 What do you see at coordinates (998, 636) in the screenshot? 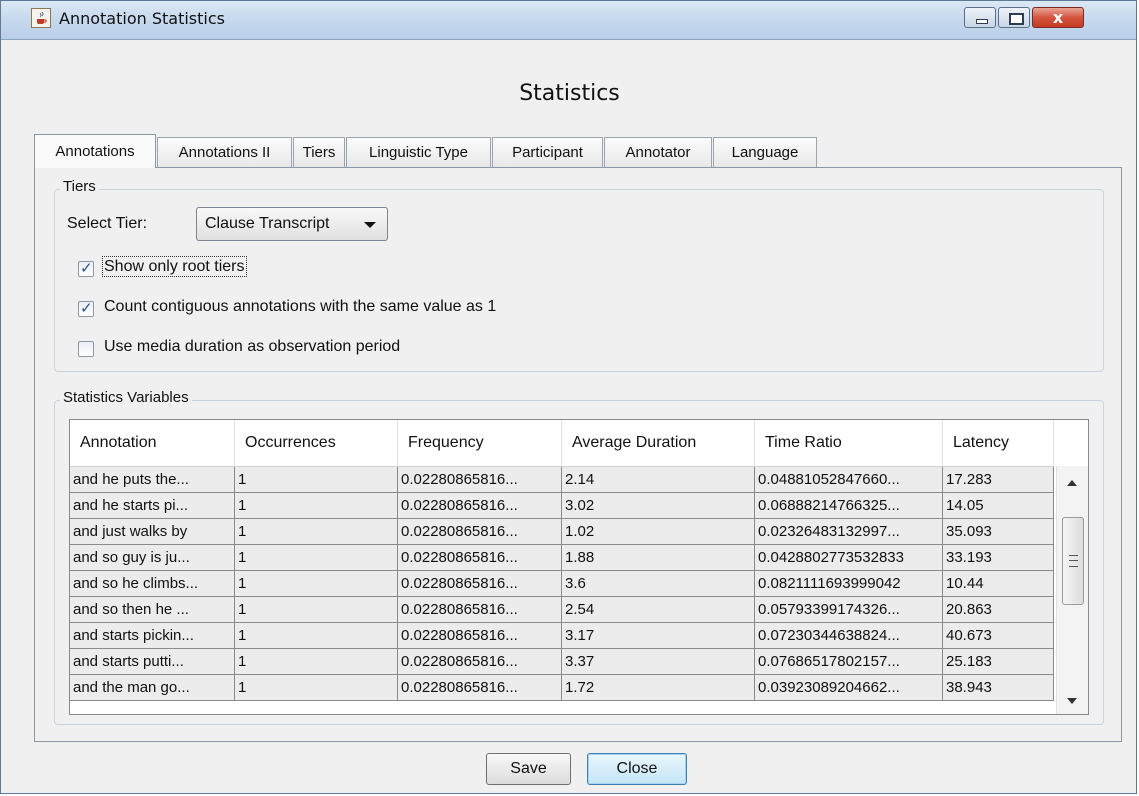
I see `cell-latency: 40.673` at bounding box center [998, 636].